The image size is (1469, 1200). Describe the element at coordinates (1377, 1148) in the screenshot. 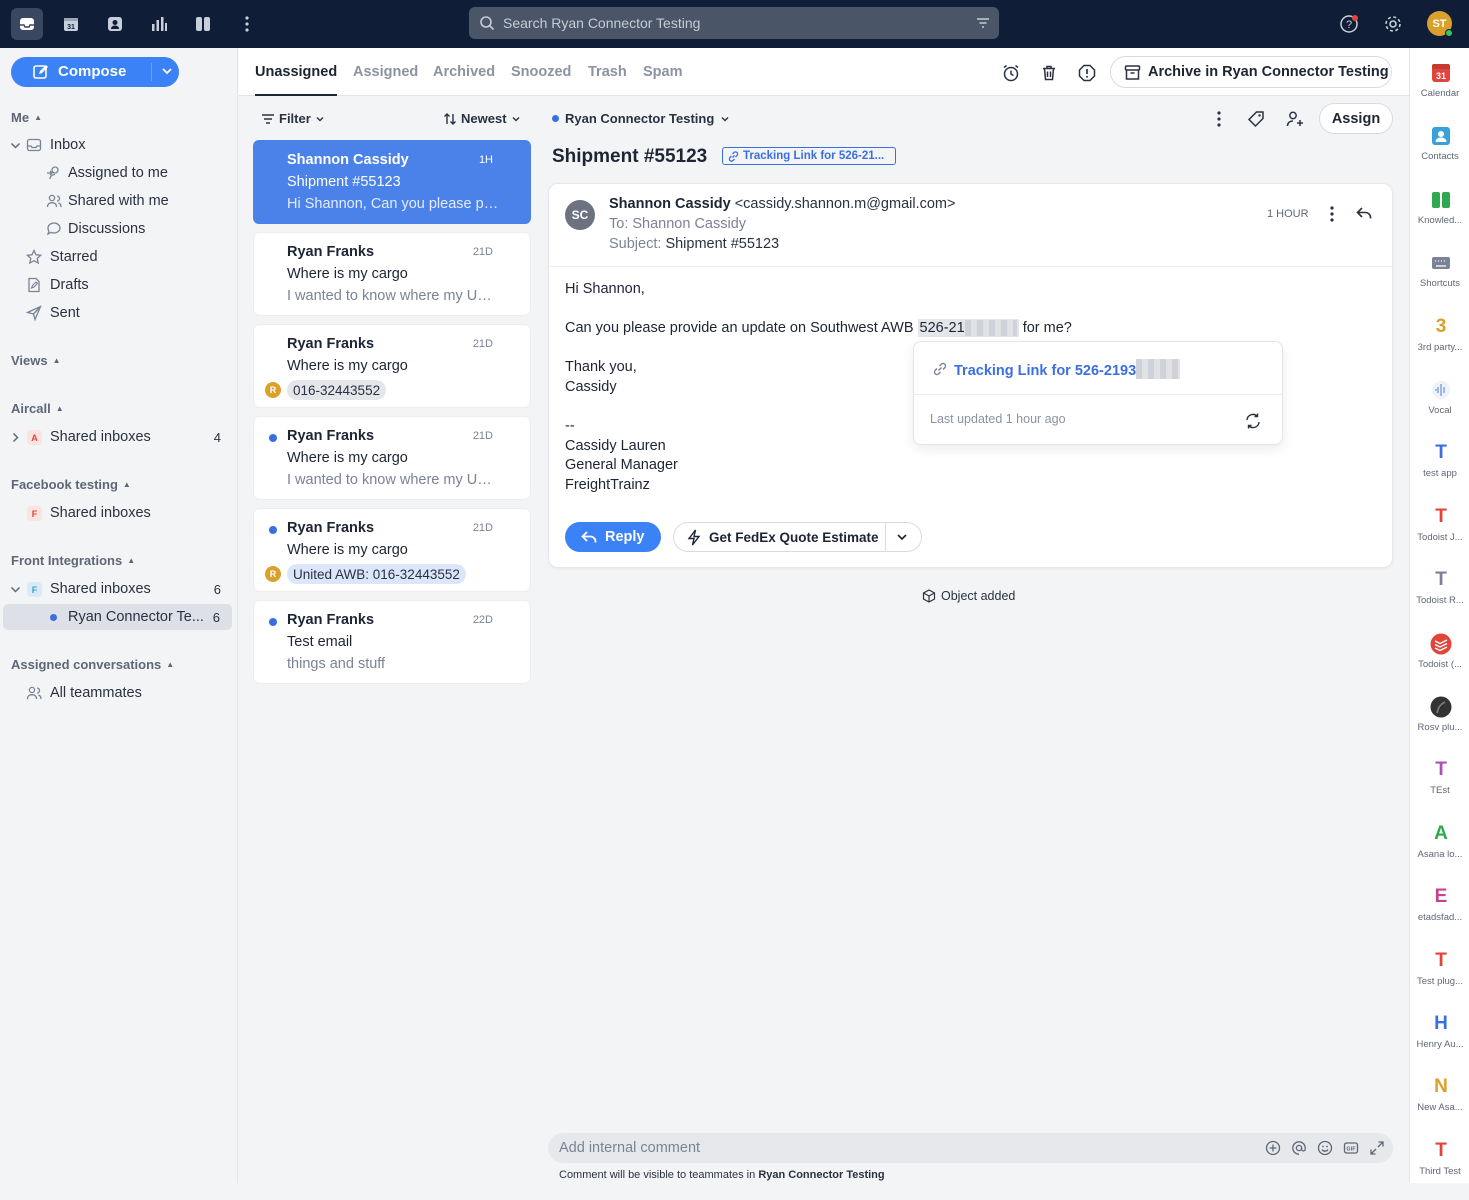

I see `expand-icon` at that location.